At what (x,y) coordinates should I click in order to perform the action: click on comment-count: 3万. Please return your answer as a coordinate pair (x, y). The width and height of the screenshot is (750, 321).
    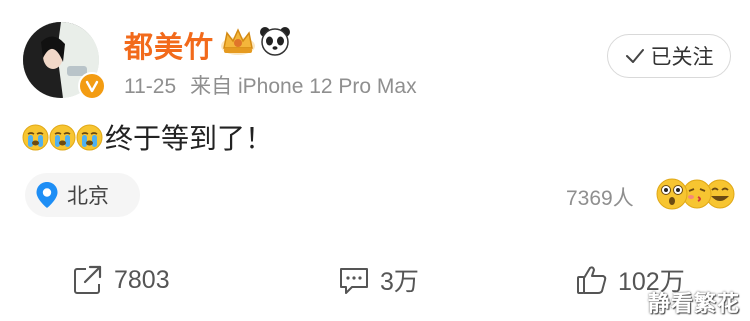
    Looking at the image, I should click on (399, 282).